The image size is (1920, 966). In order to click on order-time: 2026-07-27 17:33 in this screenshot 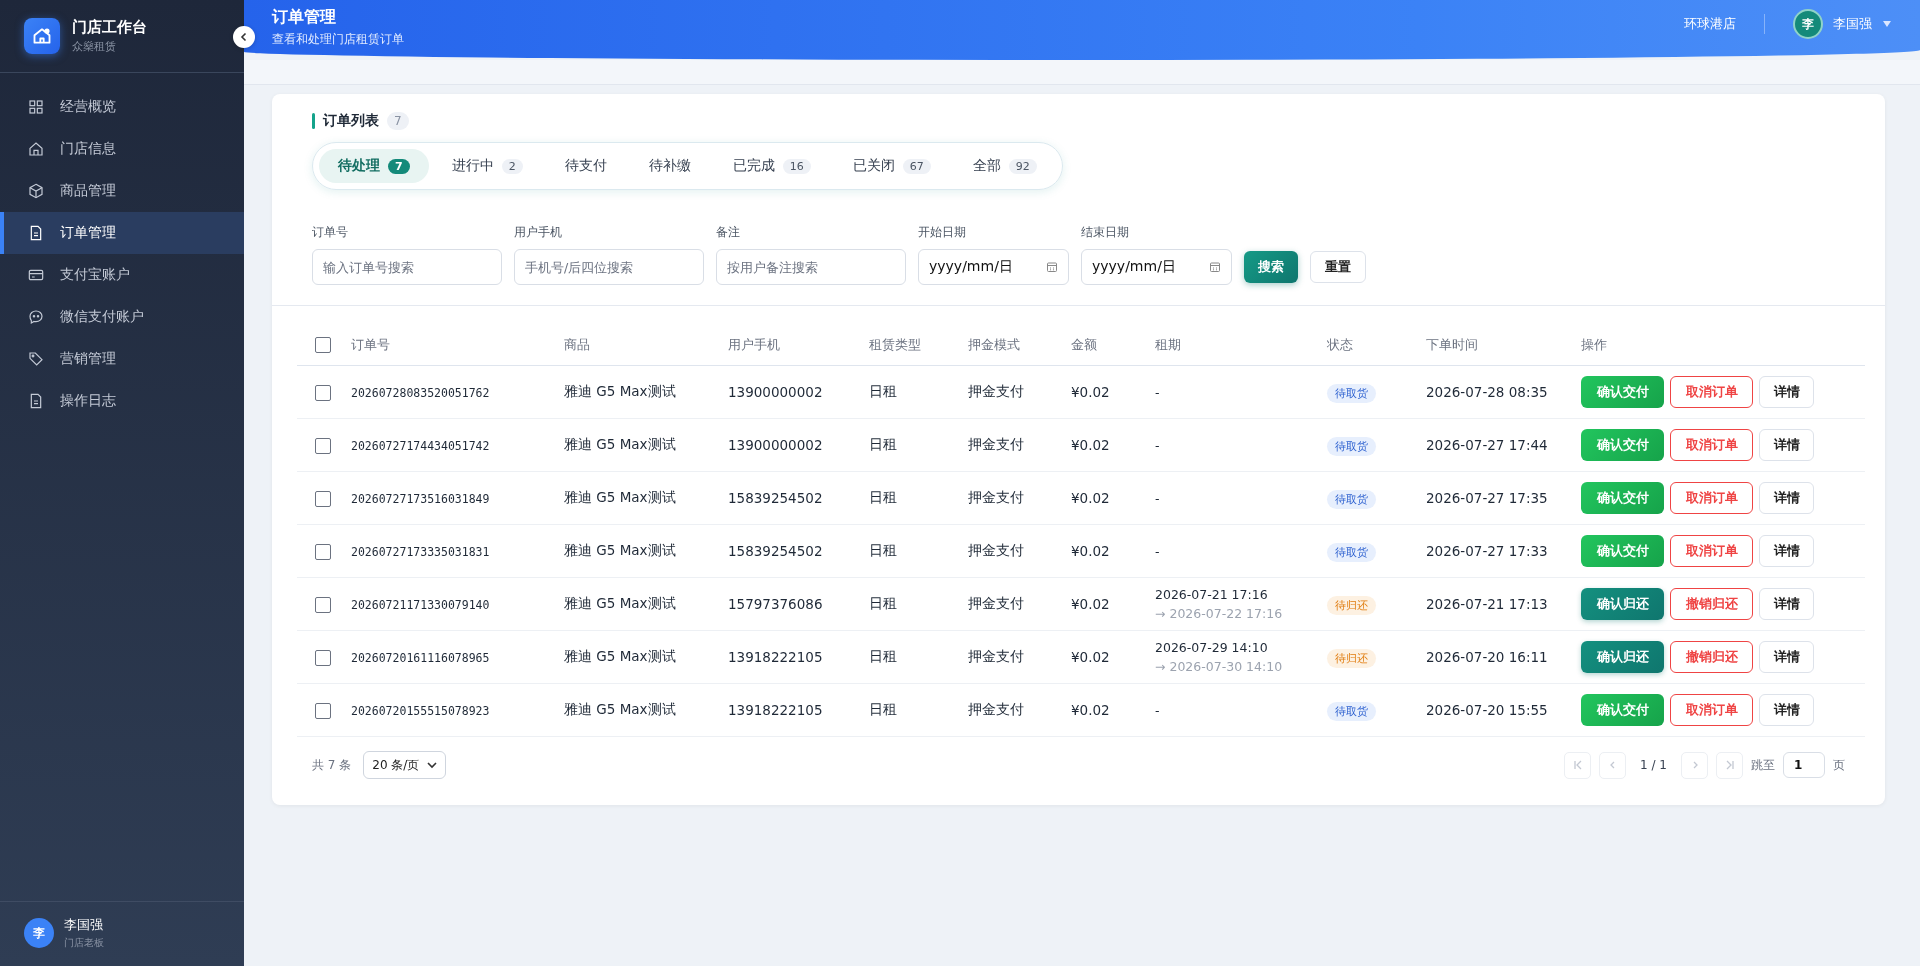, I will do `click(1487, 551)`.